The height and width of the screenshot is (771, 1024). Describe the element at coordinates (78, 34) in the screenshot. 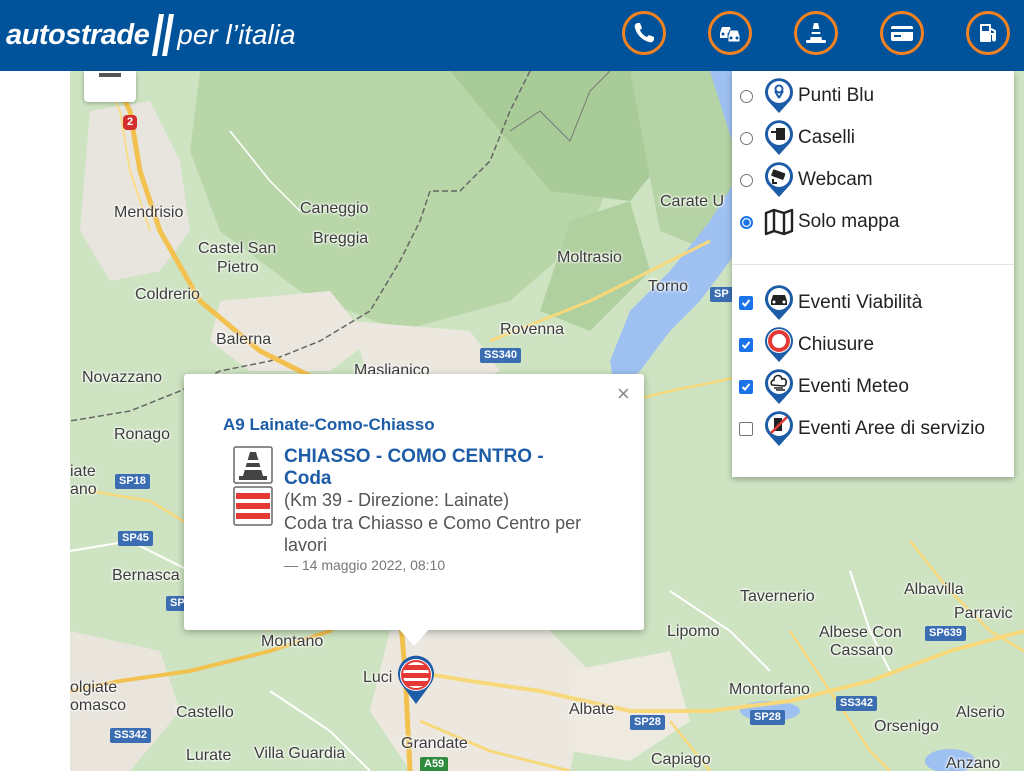

I see `logo-brand: autostrade` at that location.